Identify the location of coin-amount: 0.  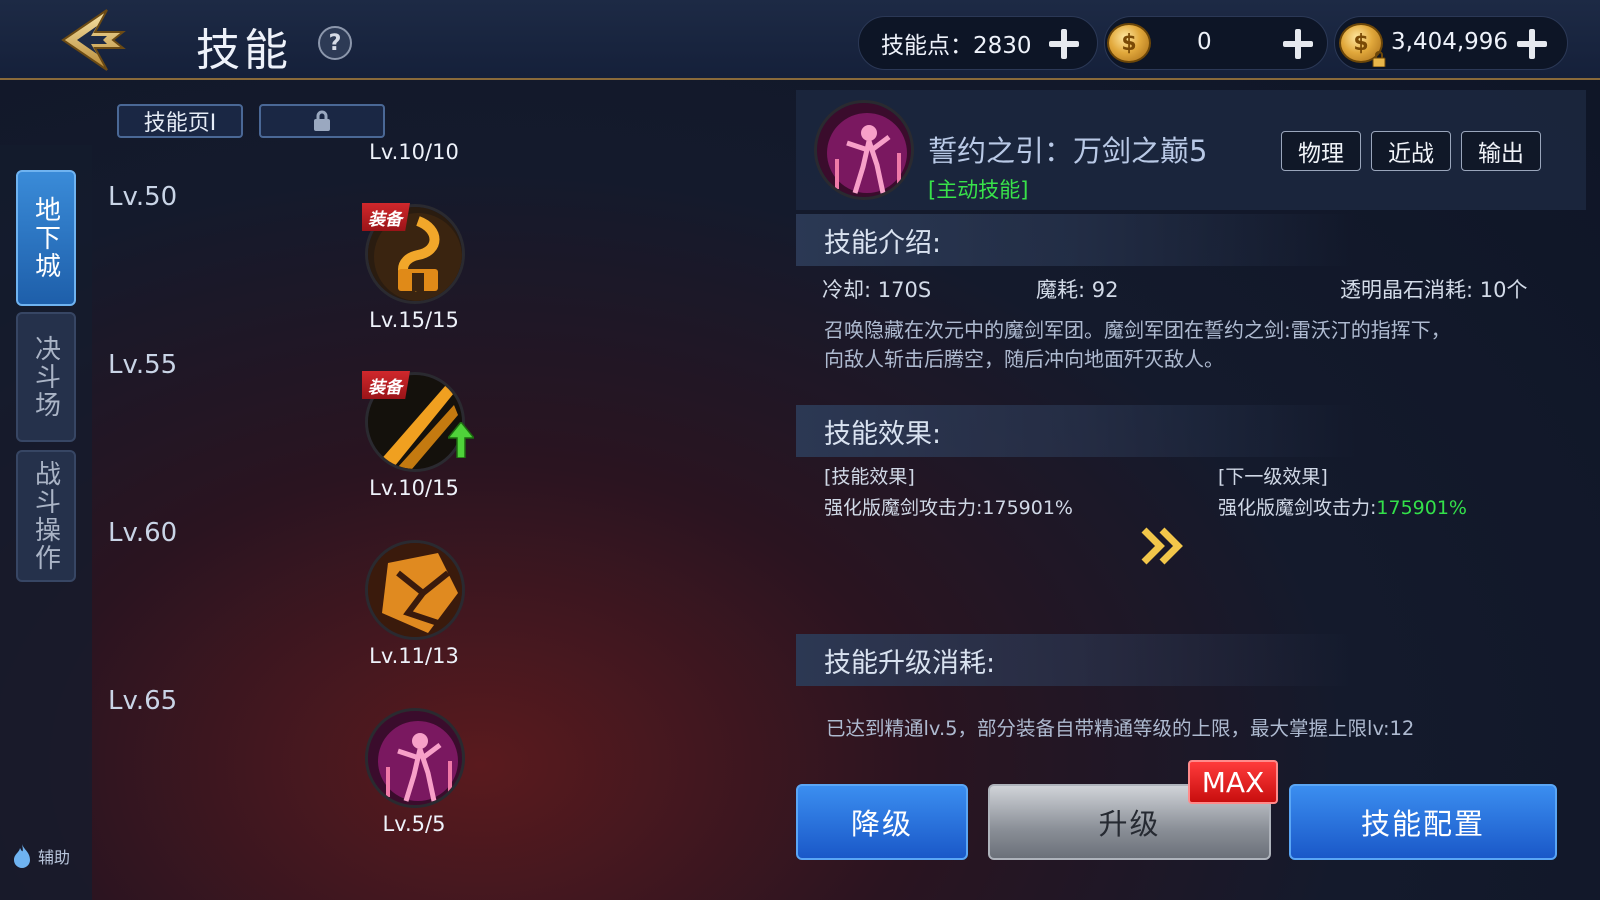
(1204, 42).